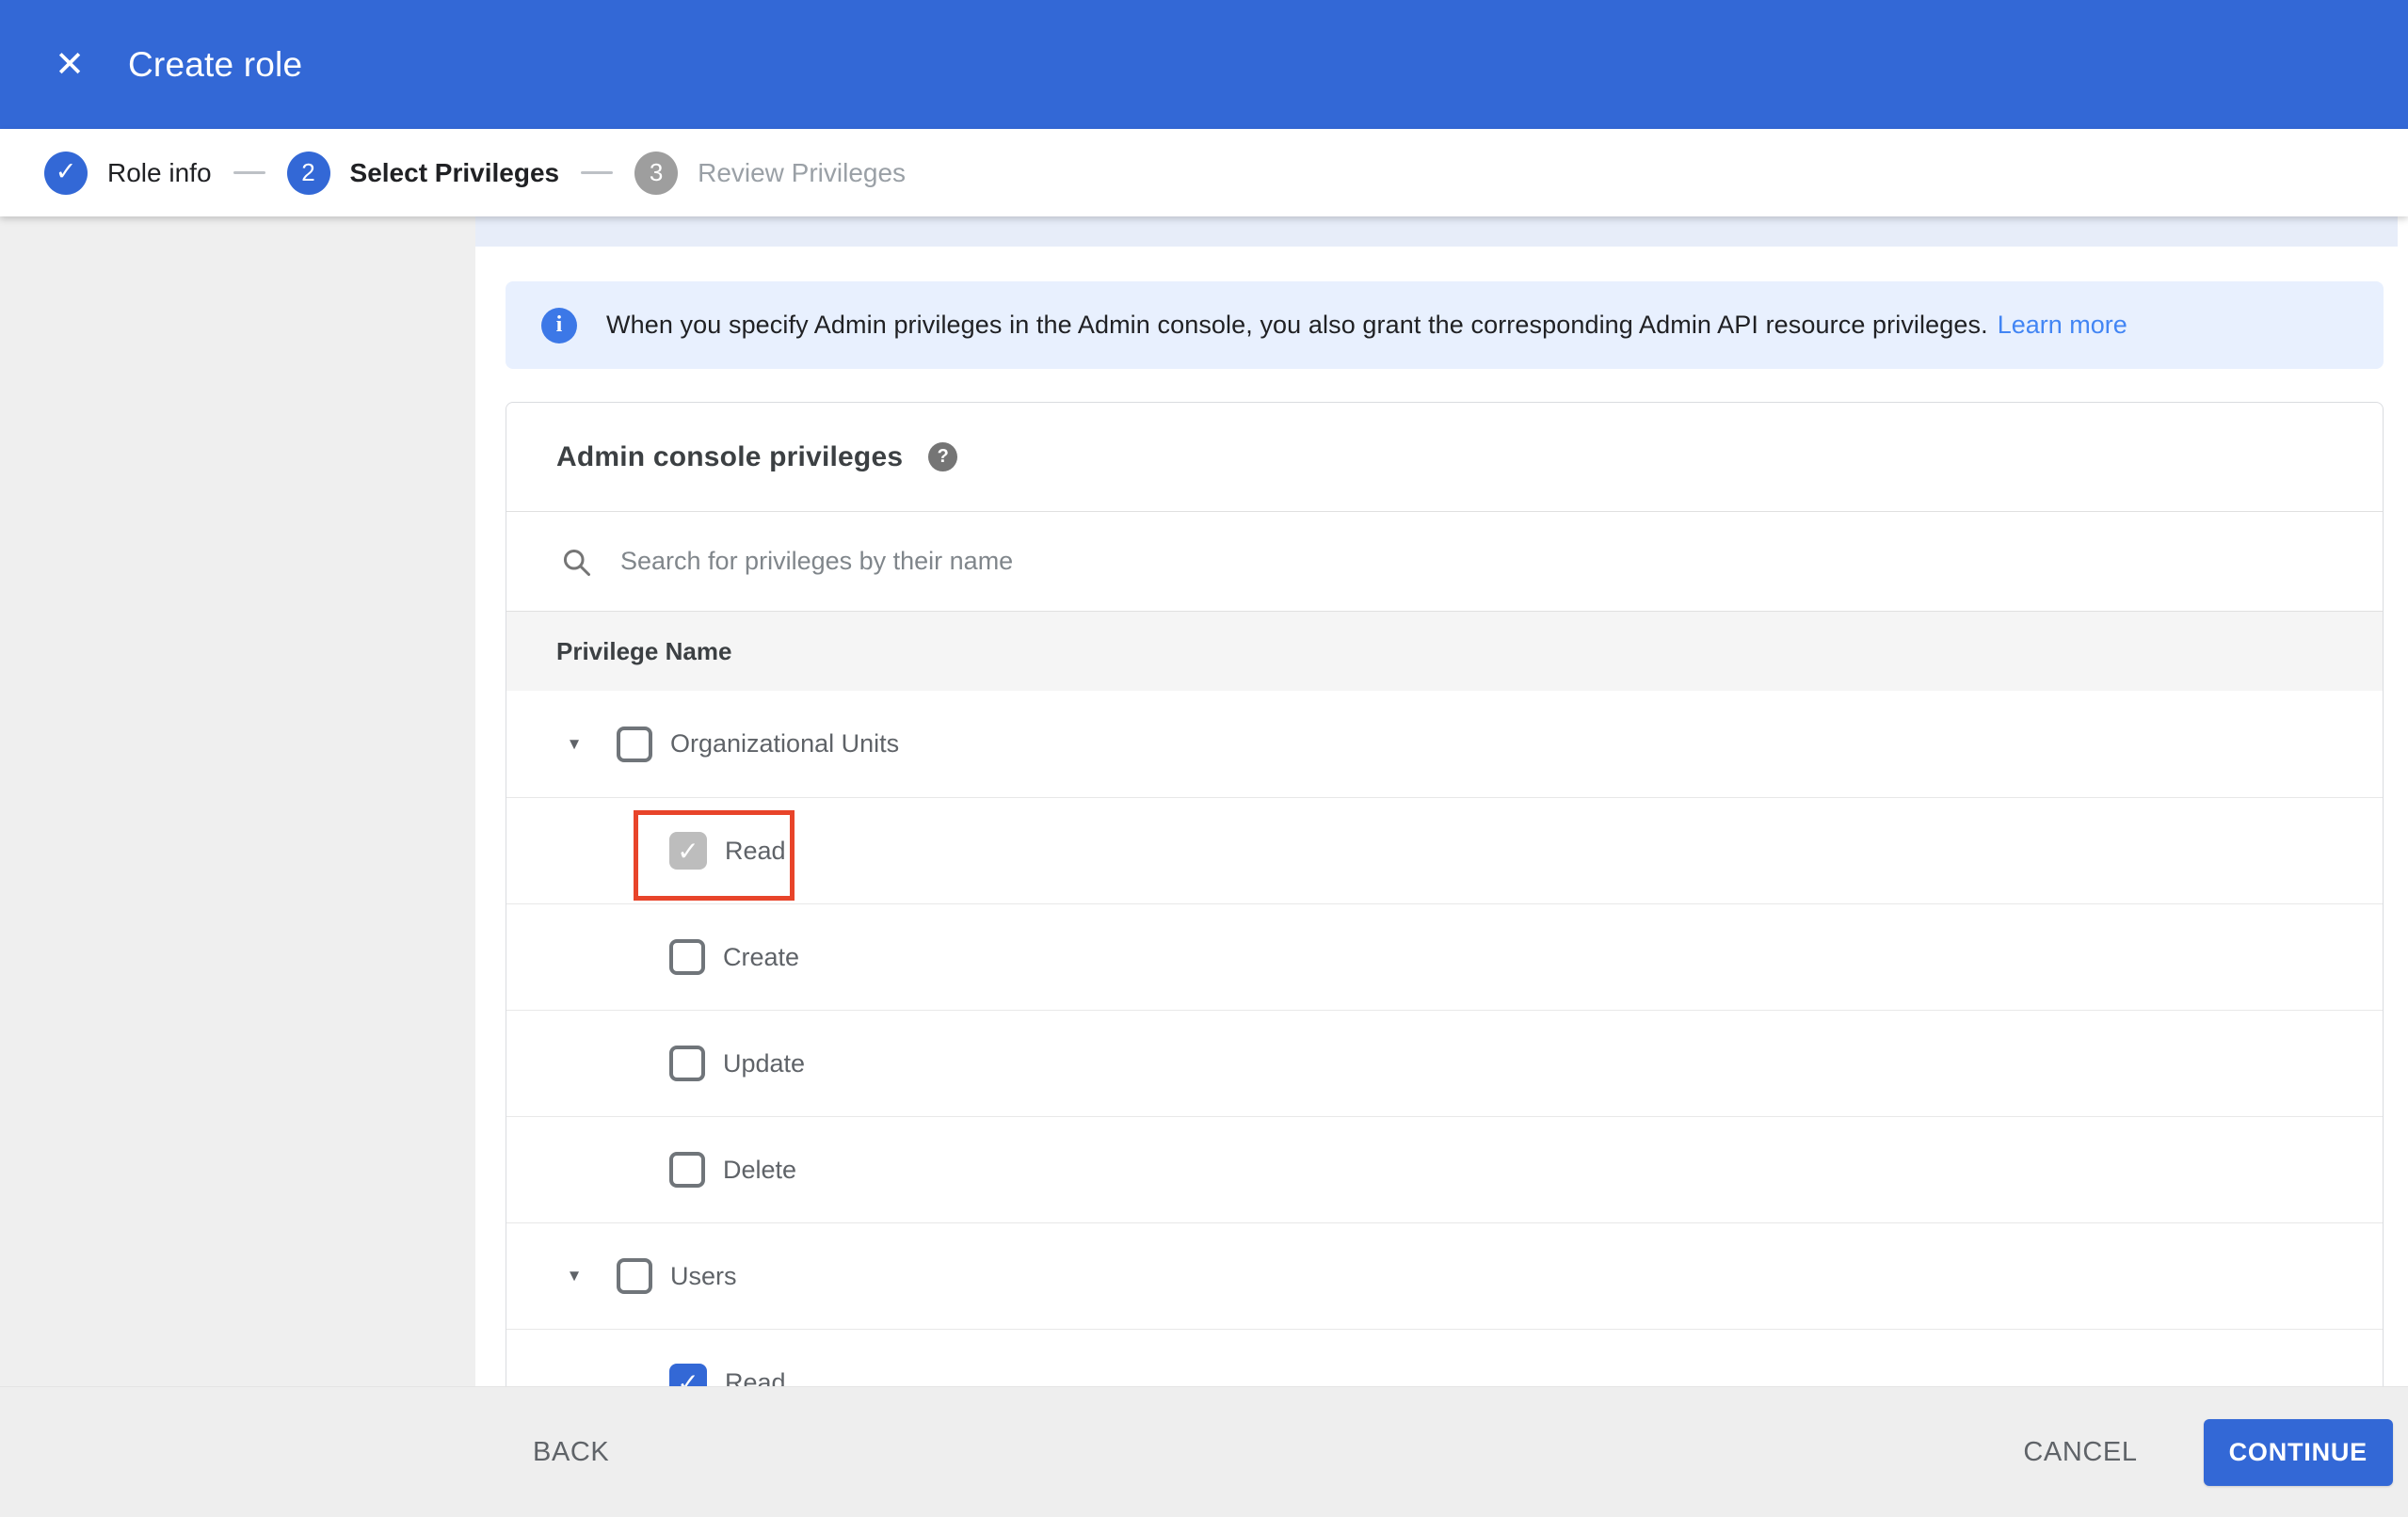 Image resolution: width=2408 pixels, height=1517 pixels. What do you see at coordinates (1444, 1275) in the screenshot?
I see `privilege-row-users: ▼ Users` at bounding box center [1444, 1275].